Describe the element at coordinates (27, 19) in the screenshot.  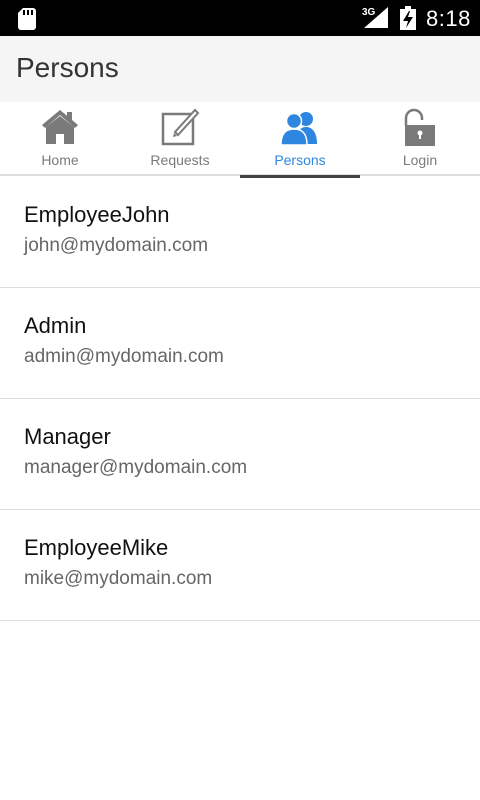
I see `sd-card-icon` at that location.